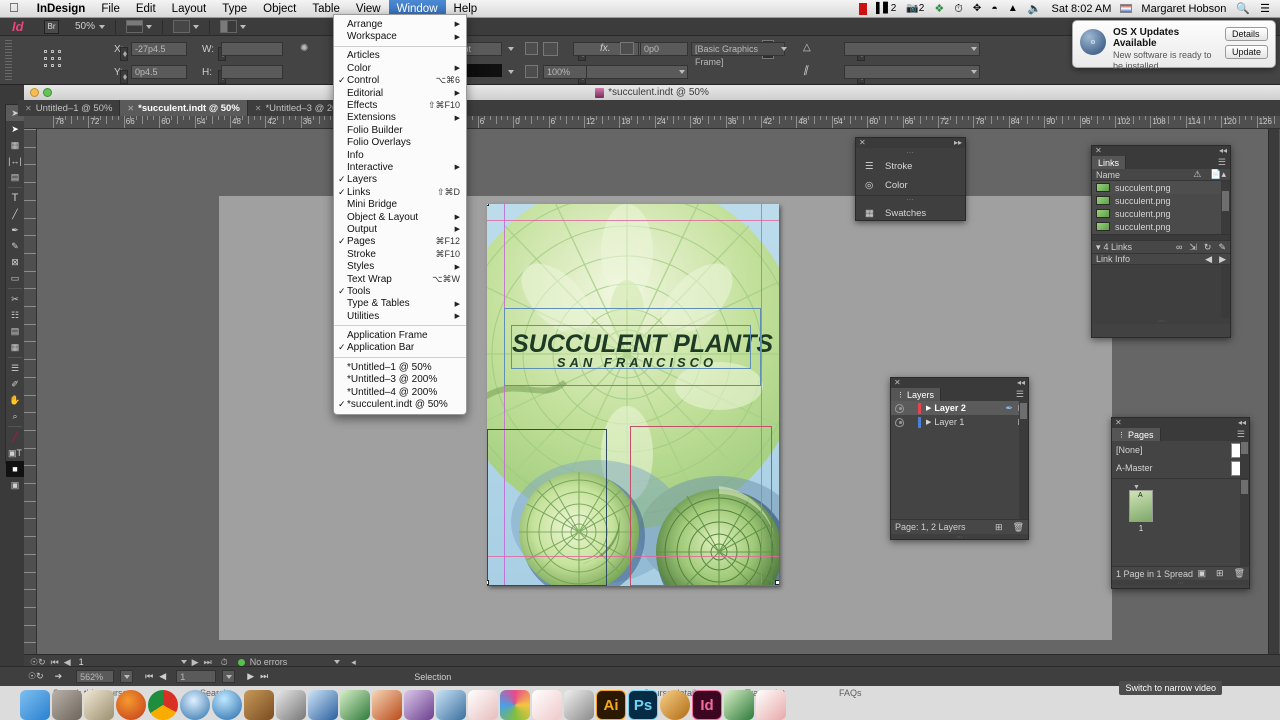 This screenshot has height=720, width=1280. I want to click on swatches-panel-item: ▦ Swatches, so click(910, 213).